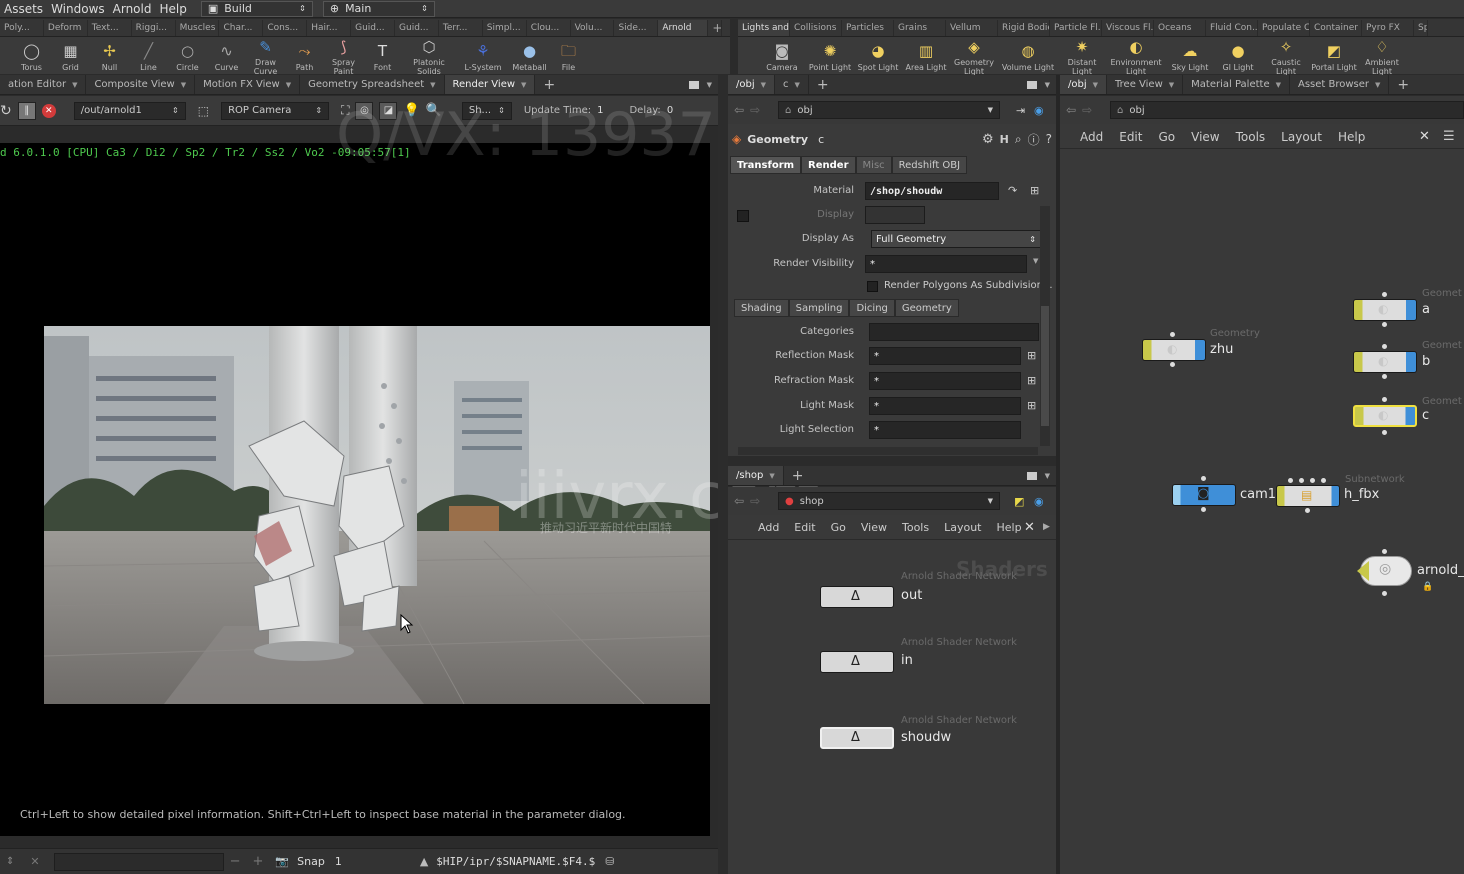 Image resolution: width=1464 pixels, height=874 pixels. What do you see at coordinates (1351, 137) in the screenshot?
I see `obj-menu-help: Help` at bounding box center [1351, 137].